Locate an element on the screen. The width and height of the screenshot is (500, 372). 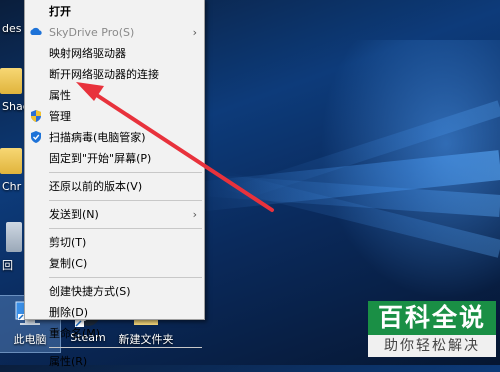
menu-item-create-shortcut: 创建快捷方式(S) is located at coordinates (114, 291).